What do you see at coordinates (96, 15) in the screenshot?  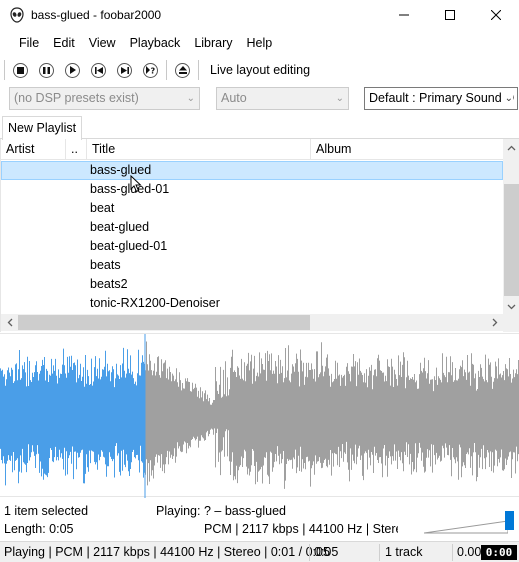 I see `window-title: bass-glued - foobar2000` at bounding box center [96, 15].